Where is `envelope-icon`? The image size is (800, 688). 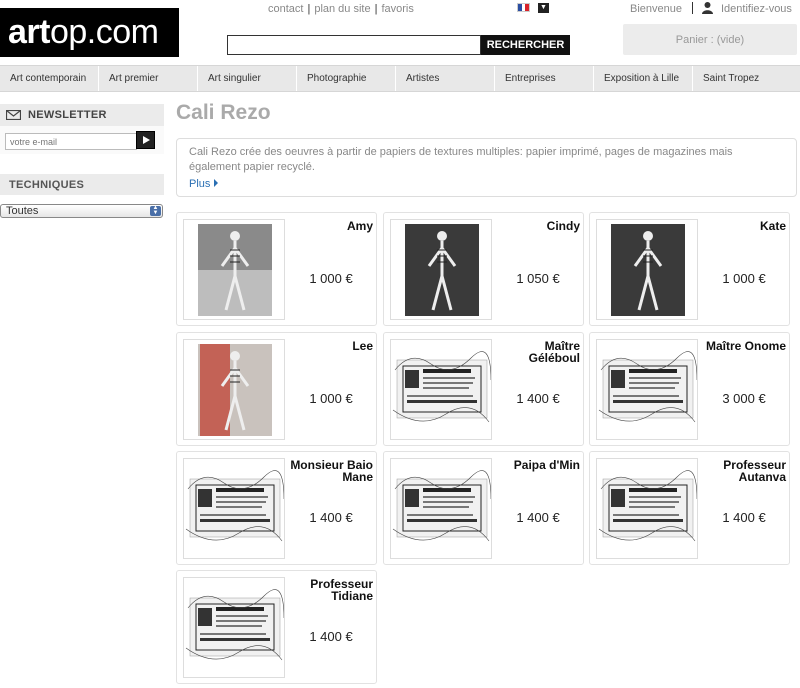
envelope-icon is located at coordinates (13, 115).